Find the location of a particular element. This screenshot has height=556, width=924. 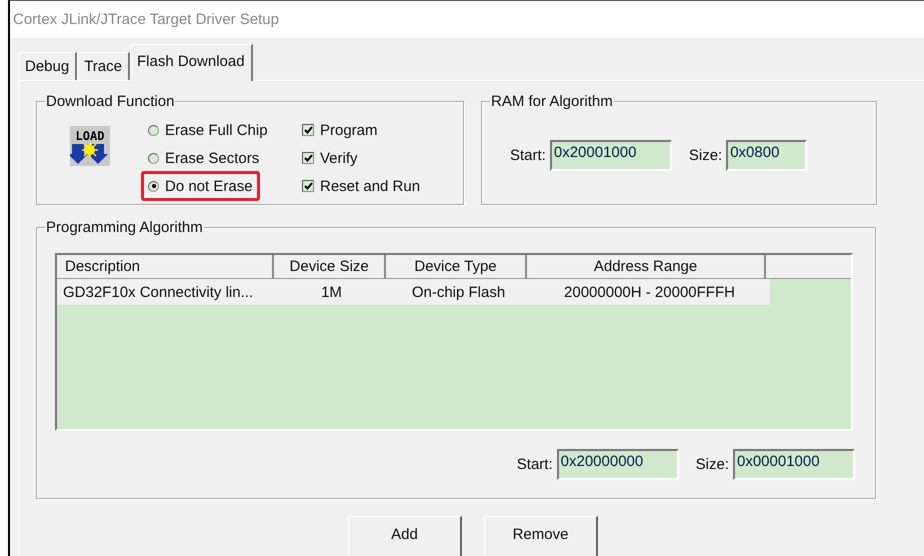

radio-label: Erase Sectors is located at coordinates (212, 158).